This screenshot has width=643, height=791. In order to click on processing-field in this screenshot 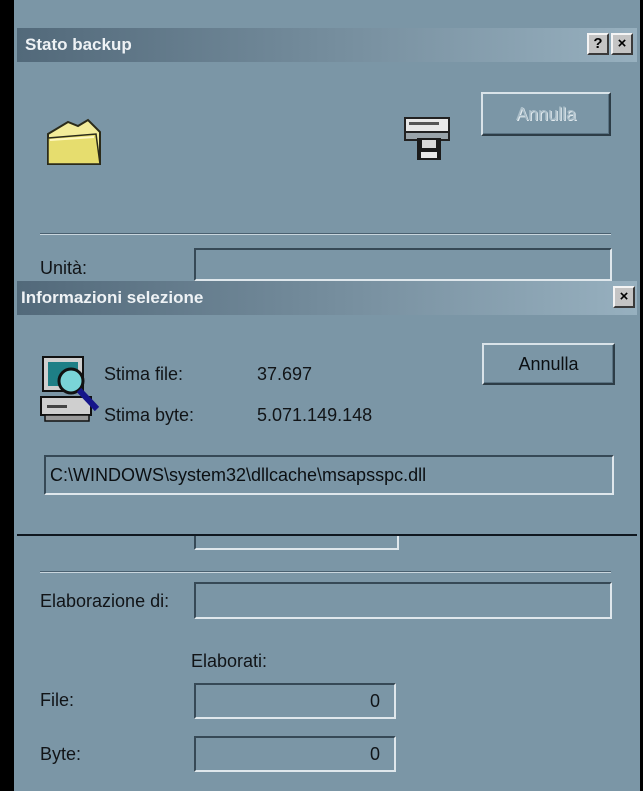, I will do `click(403, 600)`.